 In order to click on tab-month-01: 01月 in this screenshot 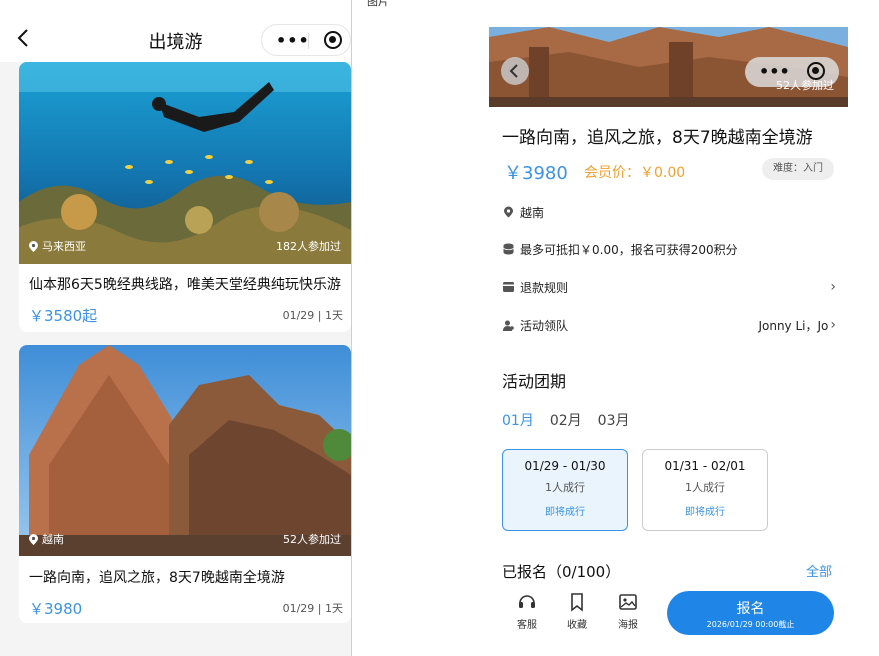, I will do `click(518, 420)`.